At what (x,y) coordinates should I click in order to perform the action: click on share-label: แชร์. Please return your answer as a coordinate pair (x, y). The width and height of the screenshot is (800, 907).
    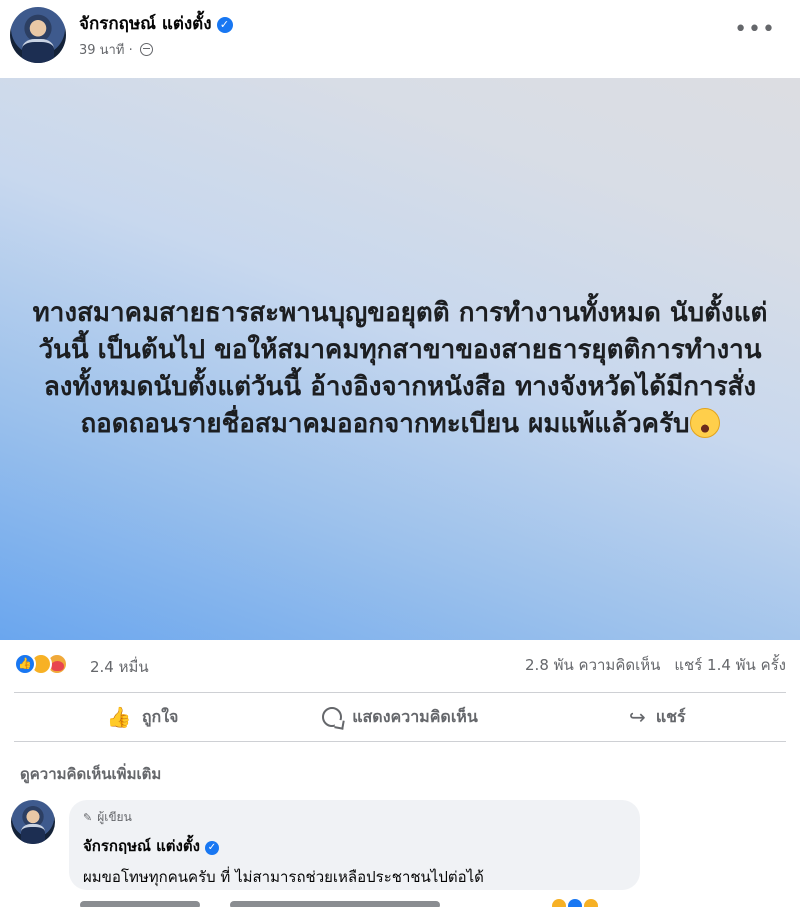
    Looking at the image, I should click on (670, 716).